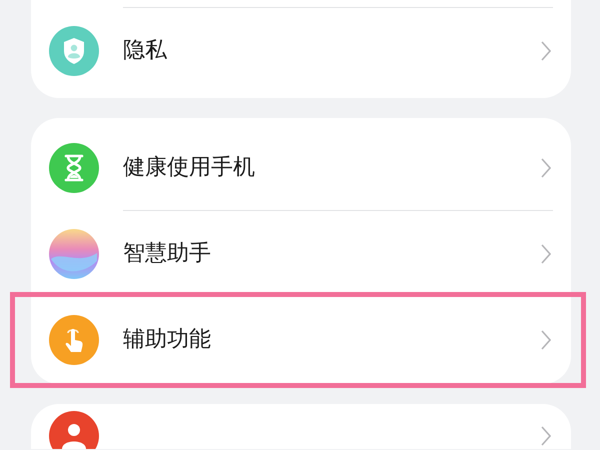 This screenshot has width=600, height=450. What do you see at coordinates (74, 51) in the screenshot?
I see `shield-icon` at bounding box center [74, 51].